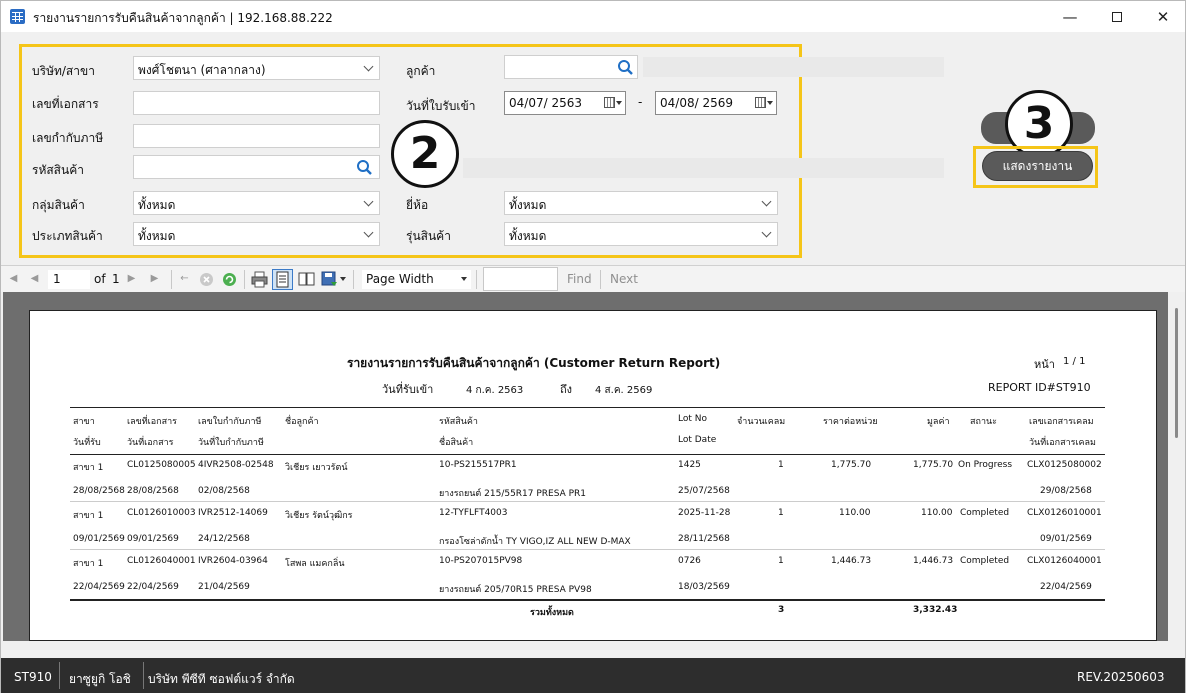 This screenshot has width=1186, height=693. Describe the element at coordinates (1070, 16) in the screenshot. I see `minimize-button: —` at that location.